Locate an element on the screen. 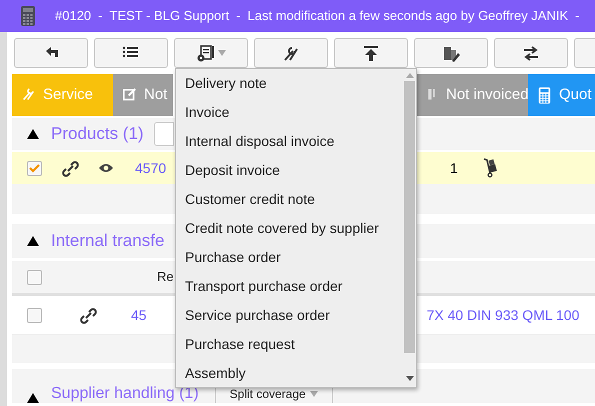  modification-info: Last modification a few seconds ago by Geoffrey JANIK is located at coordinates (408, 16).